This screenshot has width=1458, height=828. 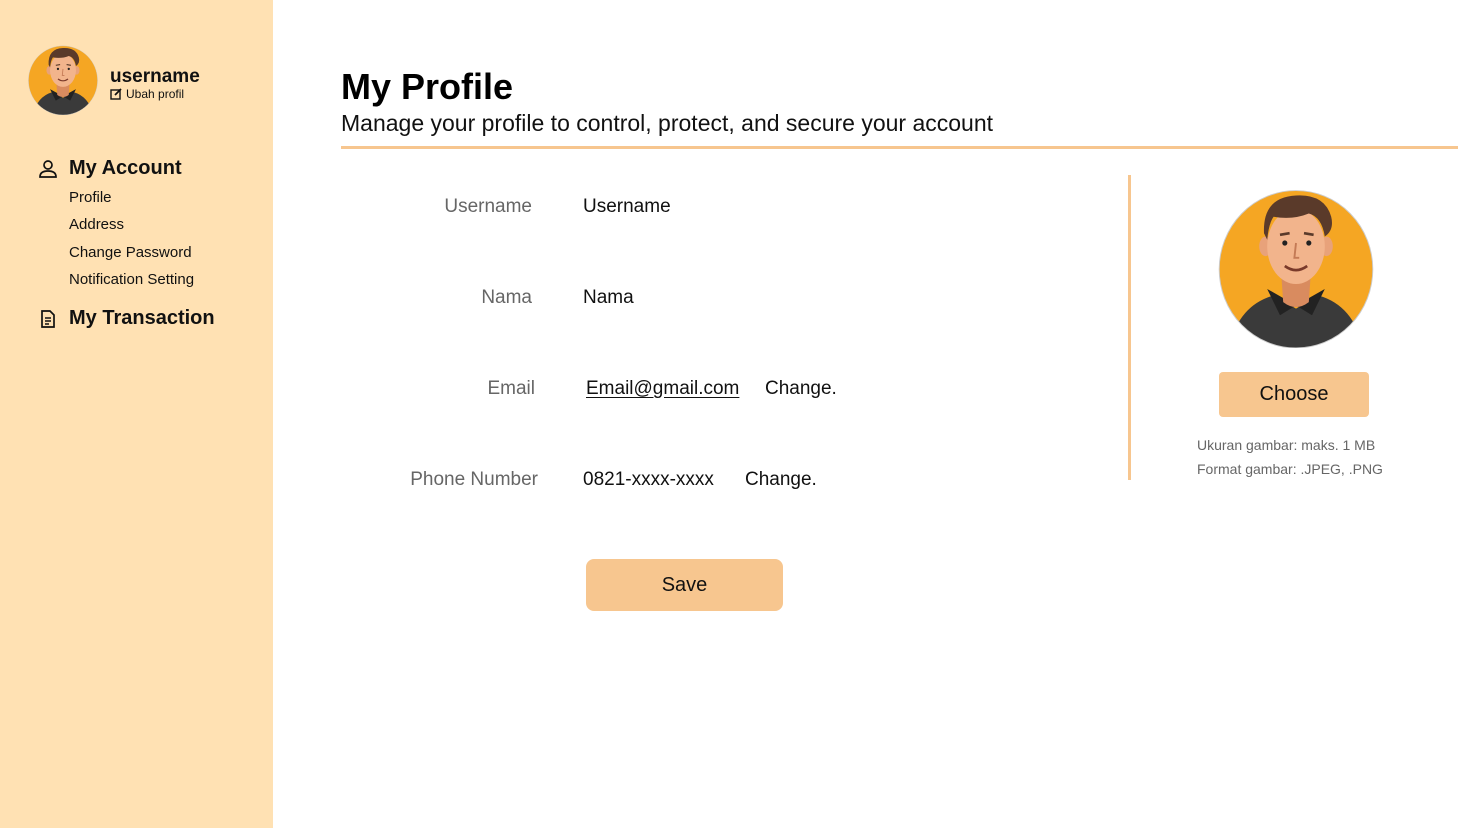 What do you see at coordinates (1286, 445) in the screenshot?
I see `image-size-hint: Ukuran gambar: maks. 1 MB` at bounding box center [1286, 445].